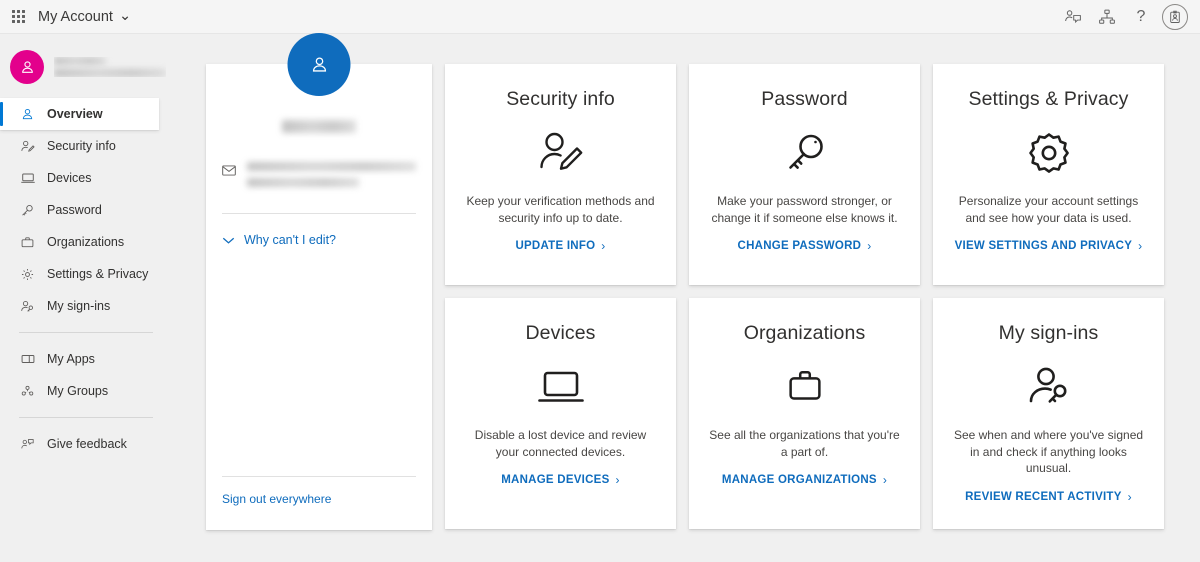  Describe the element at coordinates (228, 240) in the screenshot. I see `chevron-down-icon` at that location.